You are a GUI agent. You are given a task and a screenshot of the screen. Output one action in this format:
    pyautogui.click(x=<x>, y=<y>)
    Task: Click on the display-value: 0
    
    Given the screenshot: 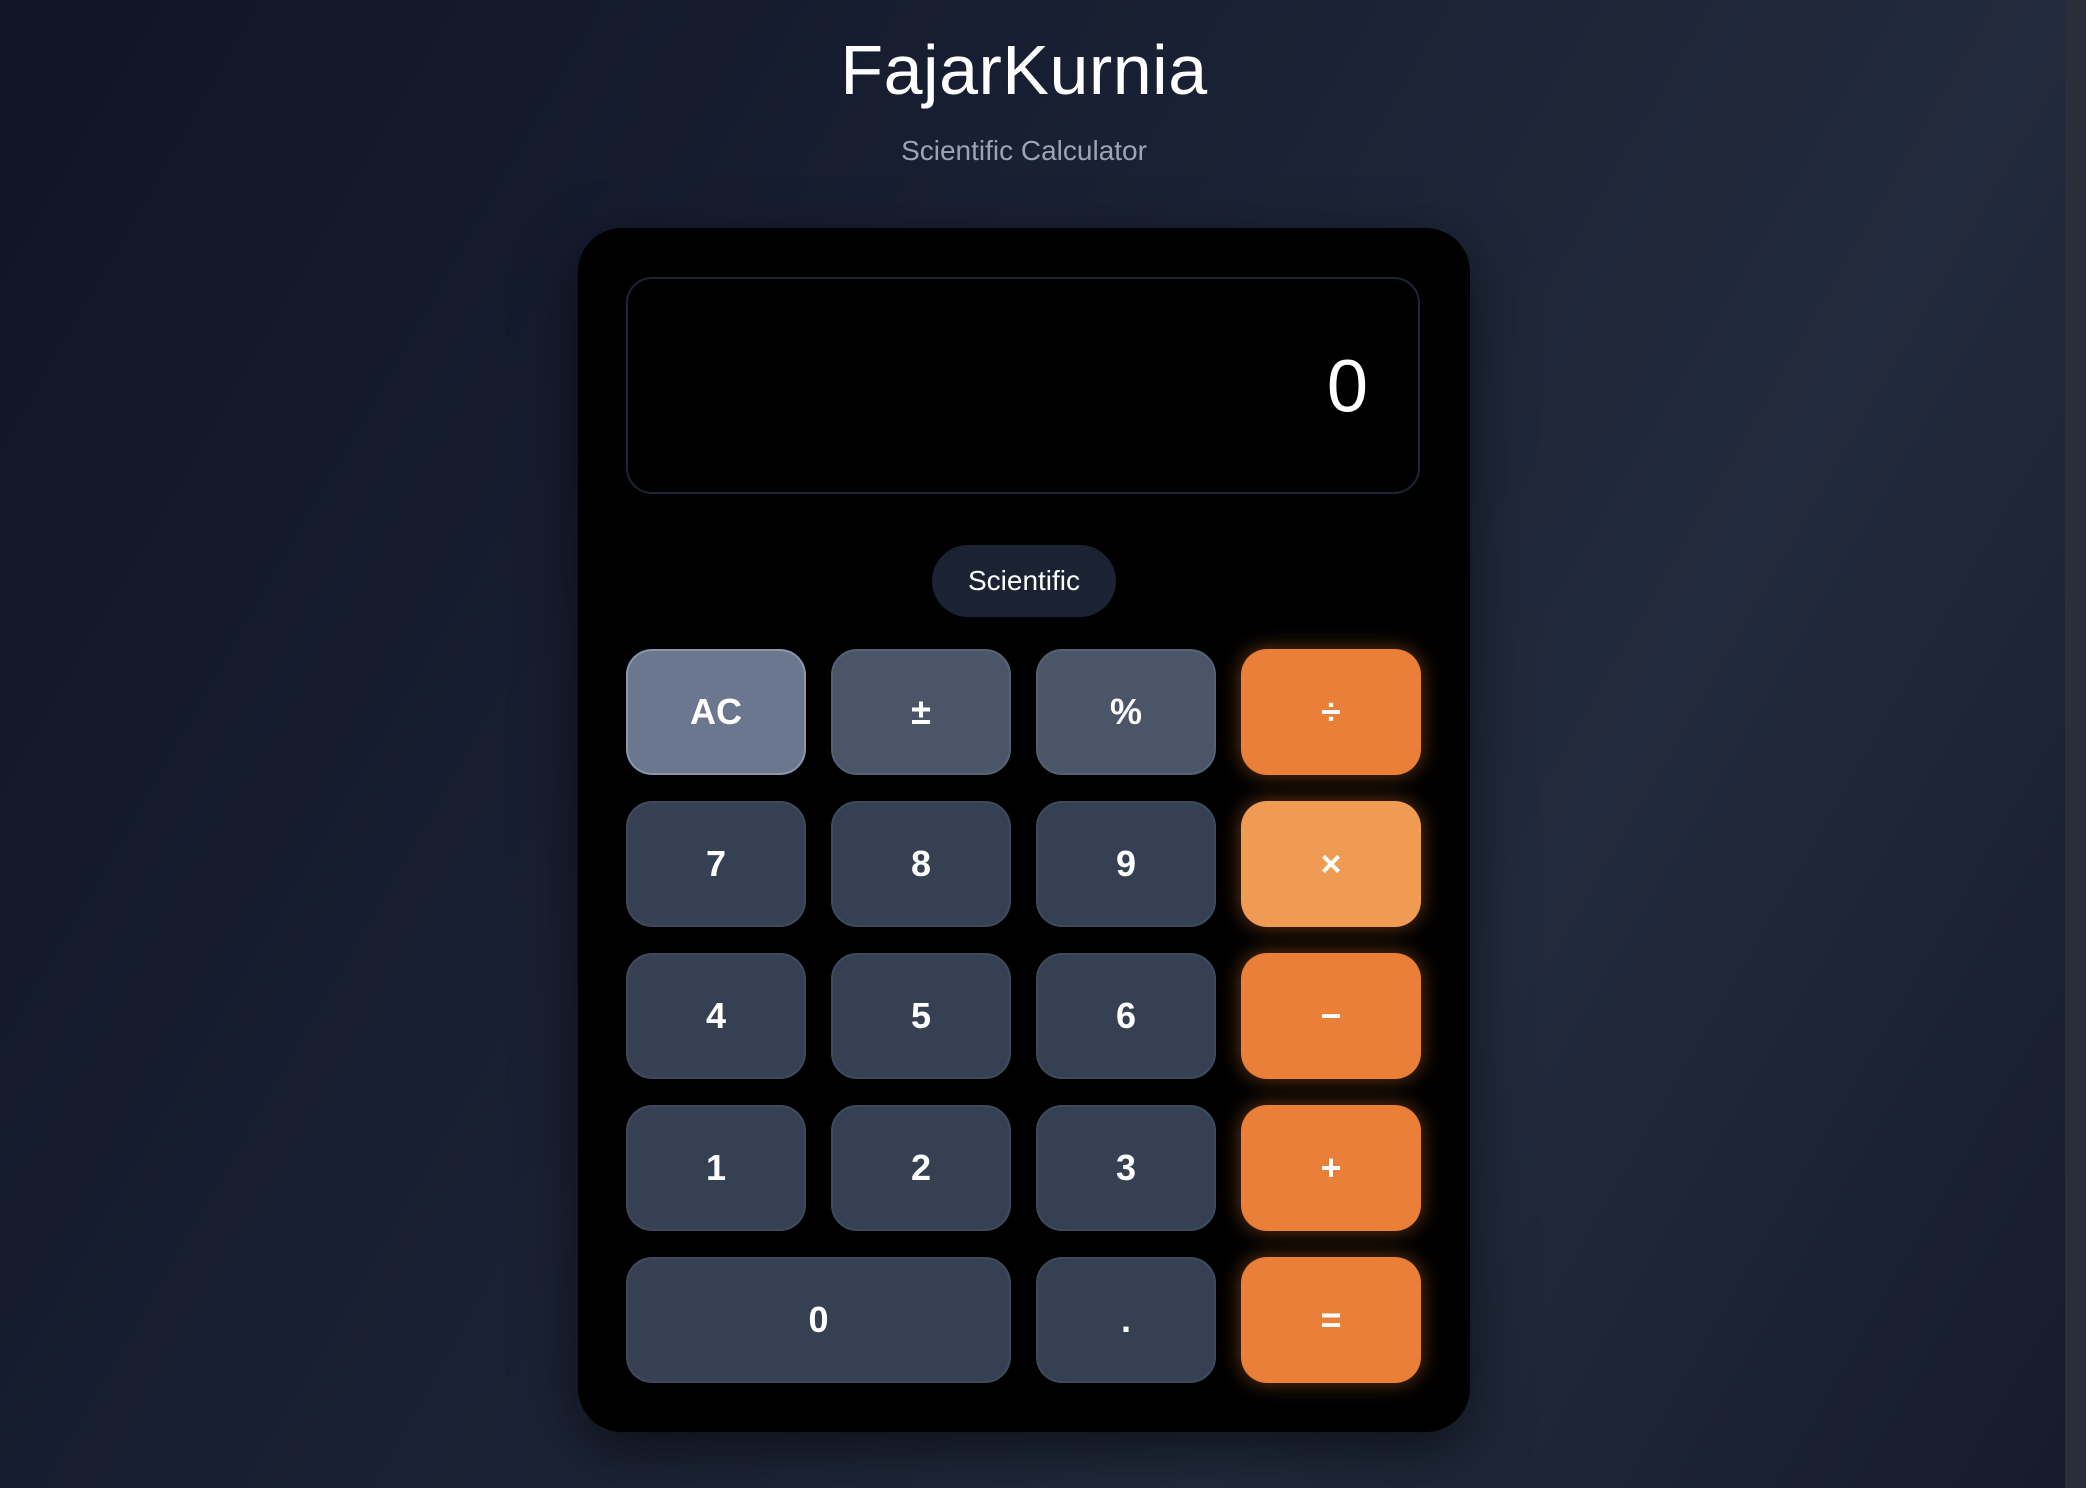 What is the action you would take?
    pyautogui.click(x=1347, y=385)
    